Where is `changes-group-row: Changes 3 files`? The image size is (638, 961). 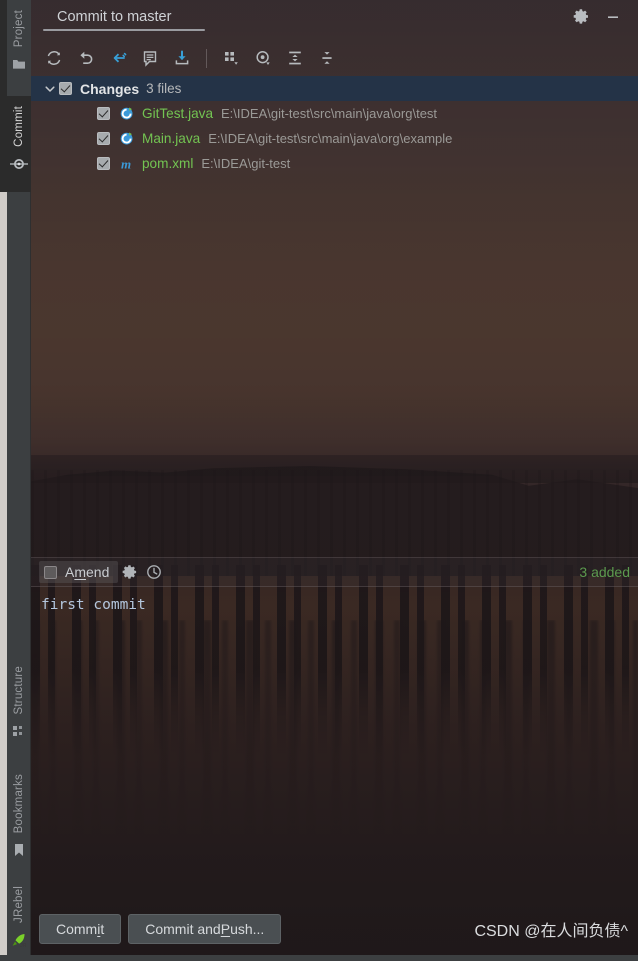
changes-group-row: Changes 3 files is located at coordinates (334, 88).